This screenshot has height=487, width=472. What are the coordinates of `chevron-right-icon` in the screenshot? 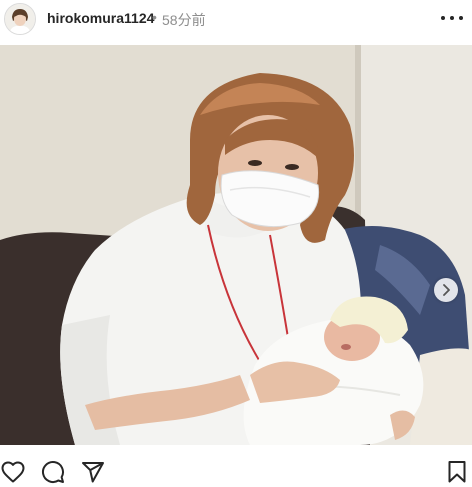 It's located at (446, 290).